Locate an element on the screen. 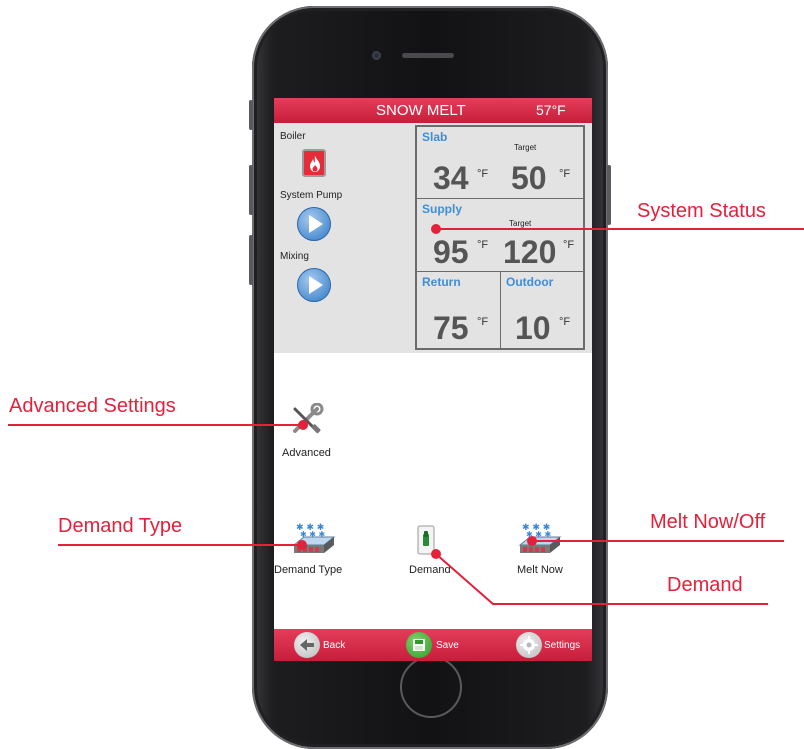 This screenshot has height=749, width=804. callout-advanced-settings: Advanced Settings is located at coordinates (92, 406).